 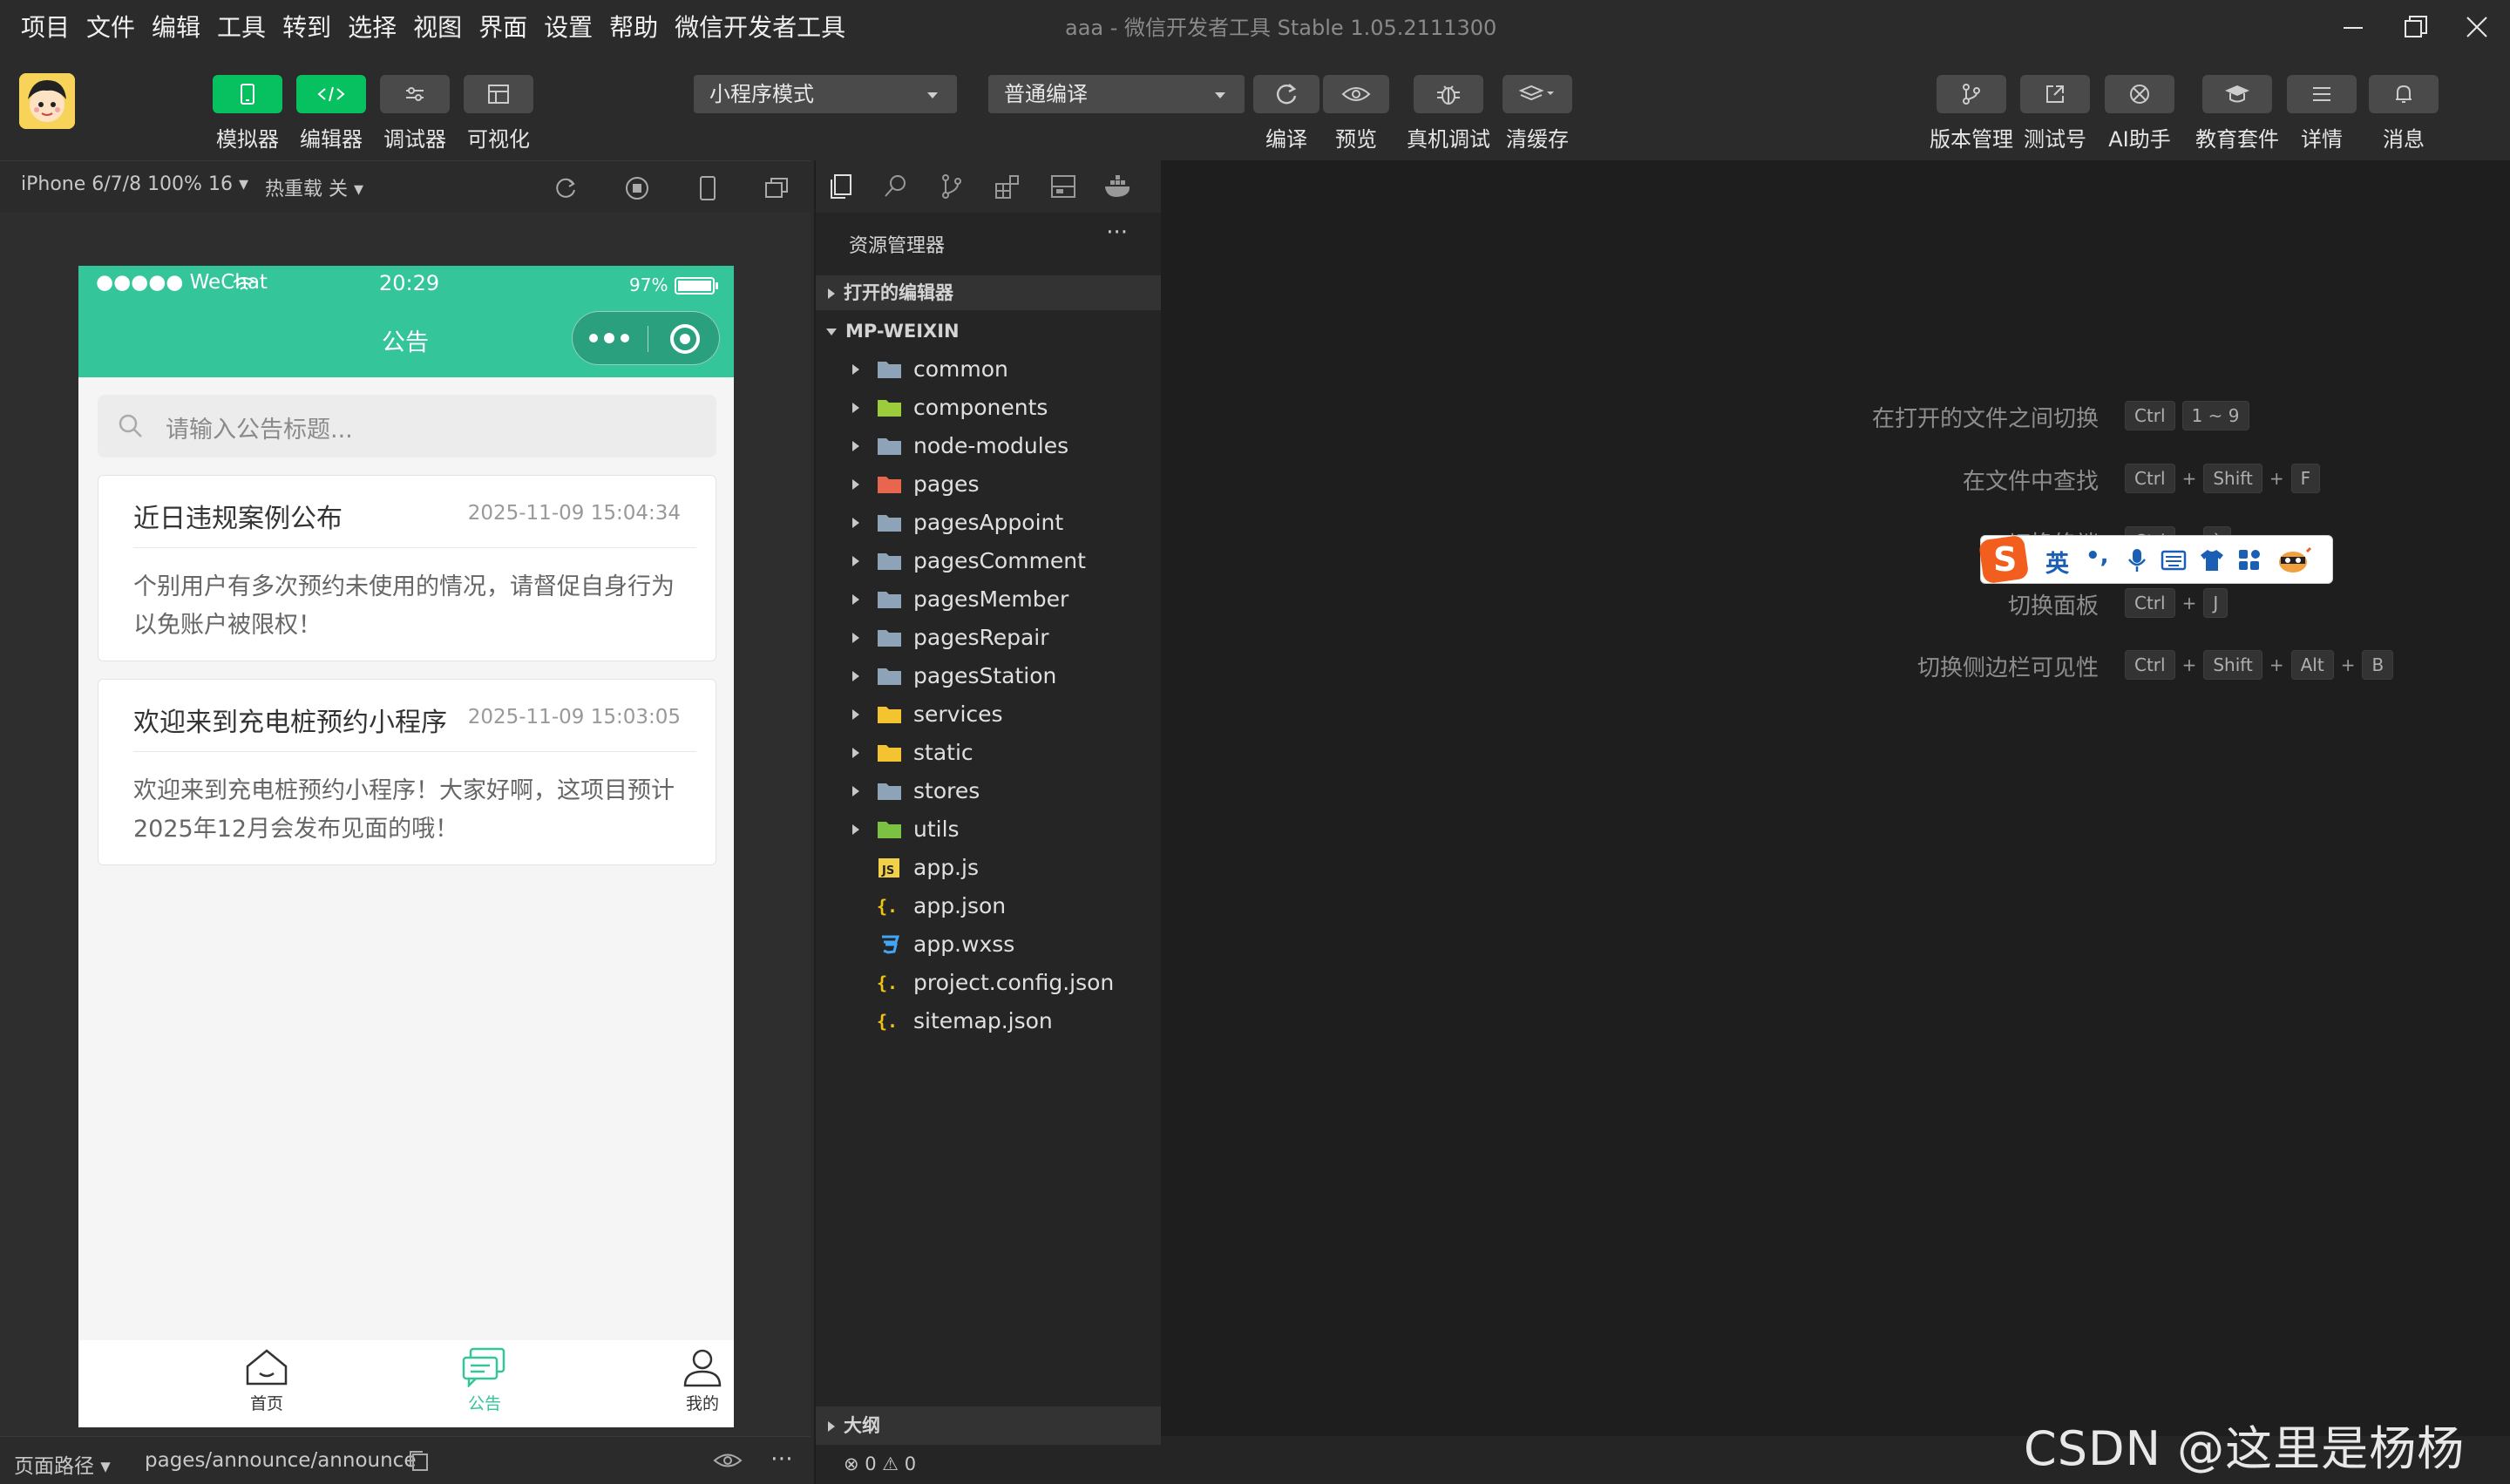 What do you see at coordinates (989, 1021) in the screenshot?
I see `tree-file: {..} sitemap.json` at bounding box center [989, 1021].